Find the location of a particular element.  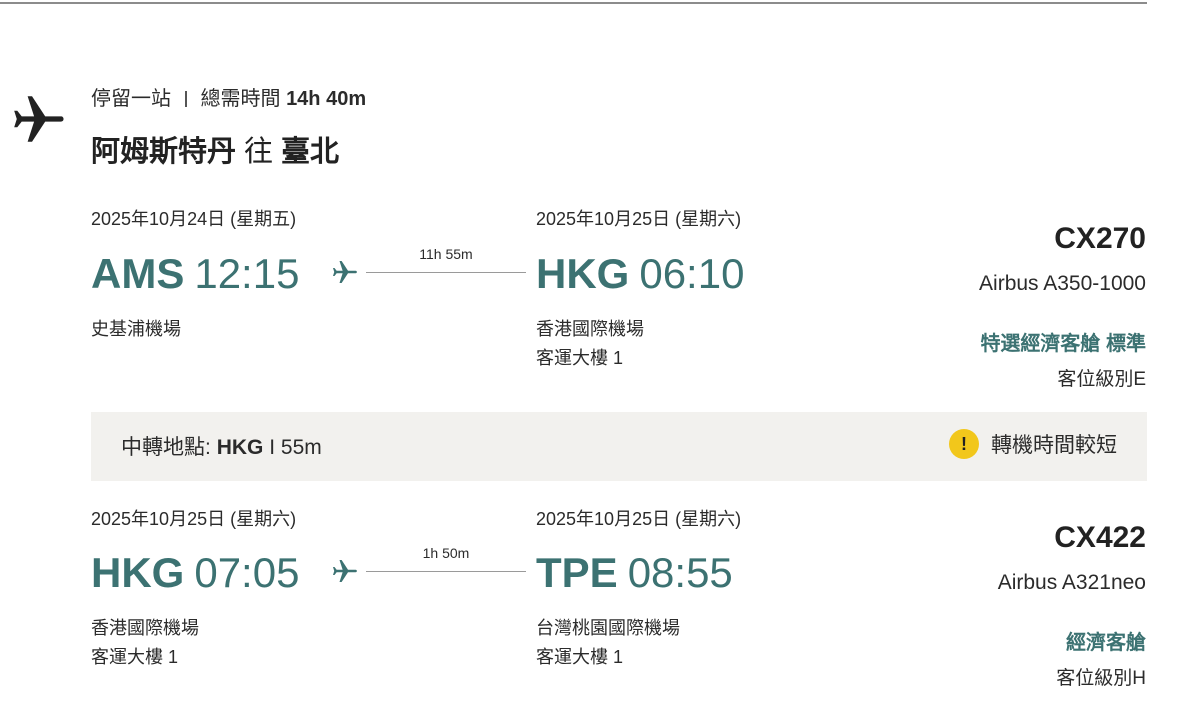

arrival-code-time: HKG 06:10 is located at coordinates (640, 274).